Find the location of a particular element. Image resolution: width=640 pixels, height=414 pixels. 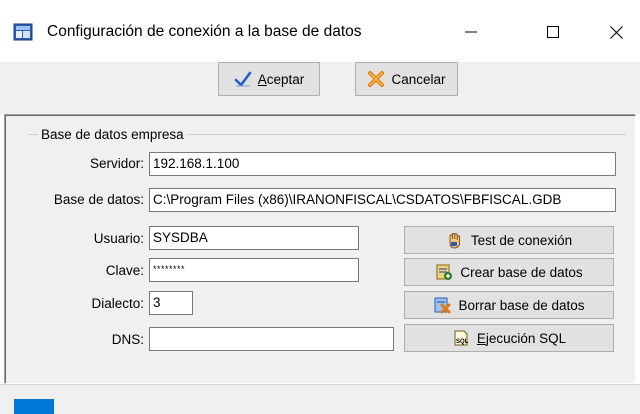

ejecucion-sql-label: Ejecución SQL is located at coordinates (521, 338).